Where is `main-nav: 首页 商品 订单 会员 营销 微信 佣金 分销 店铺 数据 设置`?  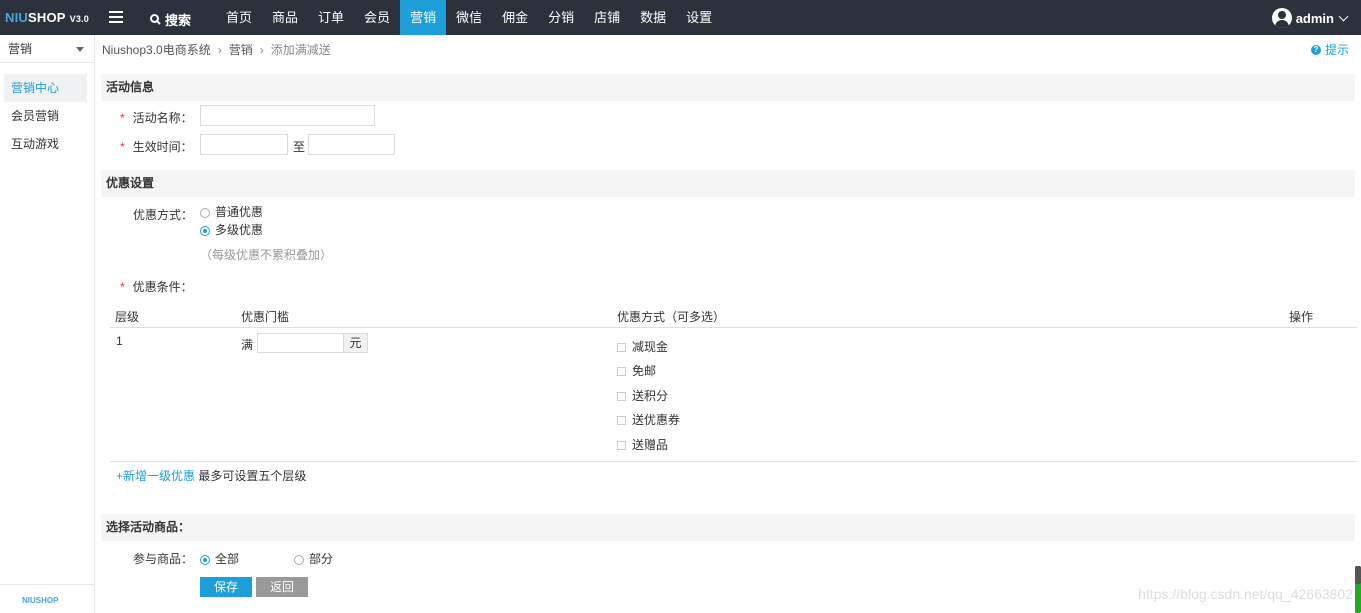 main-nav: 首页 商品 订单 会员 营销 微信 佣金 分销 店铺 数据 设置 is located at coordinates (469, 17).